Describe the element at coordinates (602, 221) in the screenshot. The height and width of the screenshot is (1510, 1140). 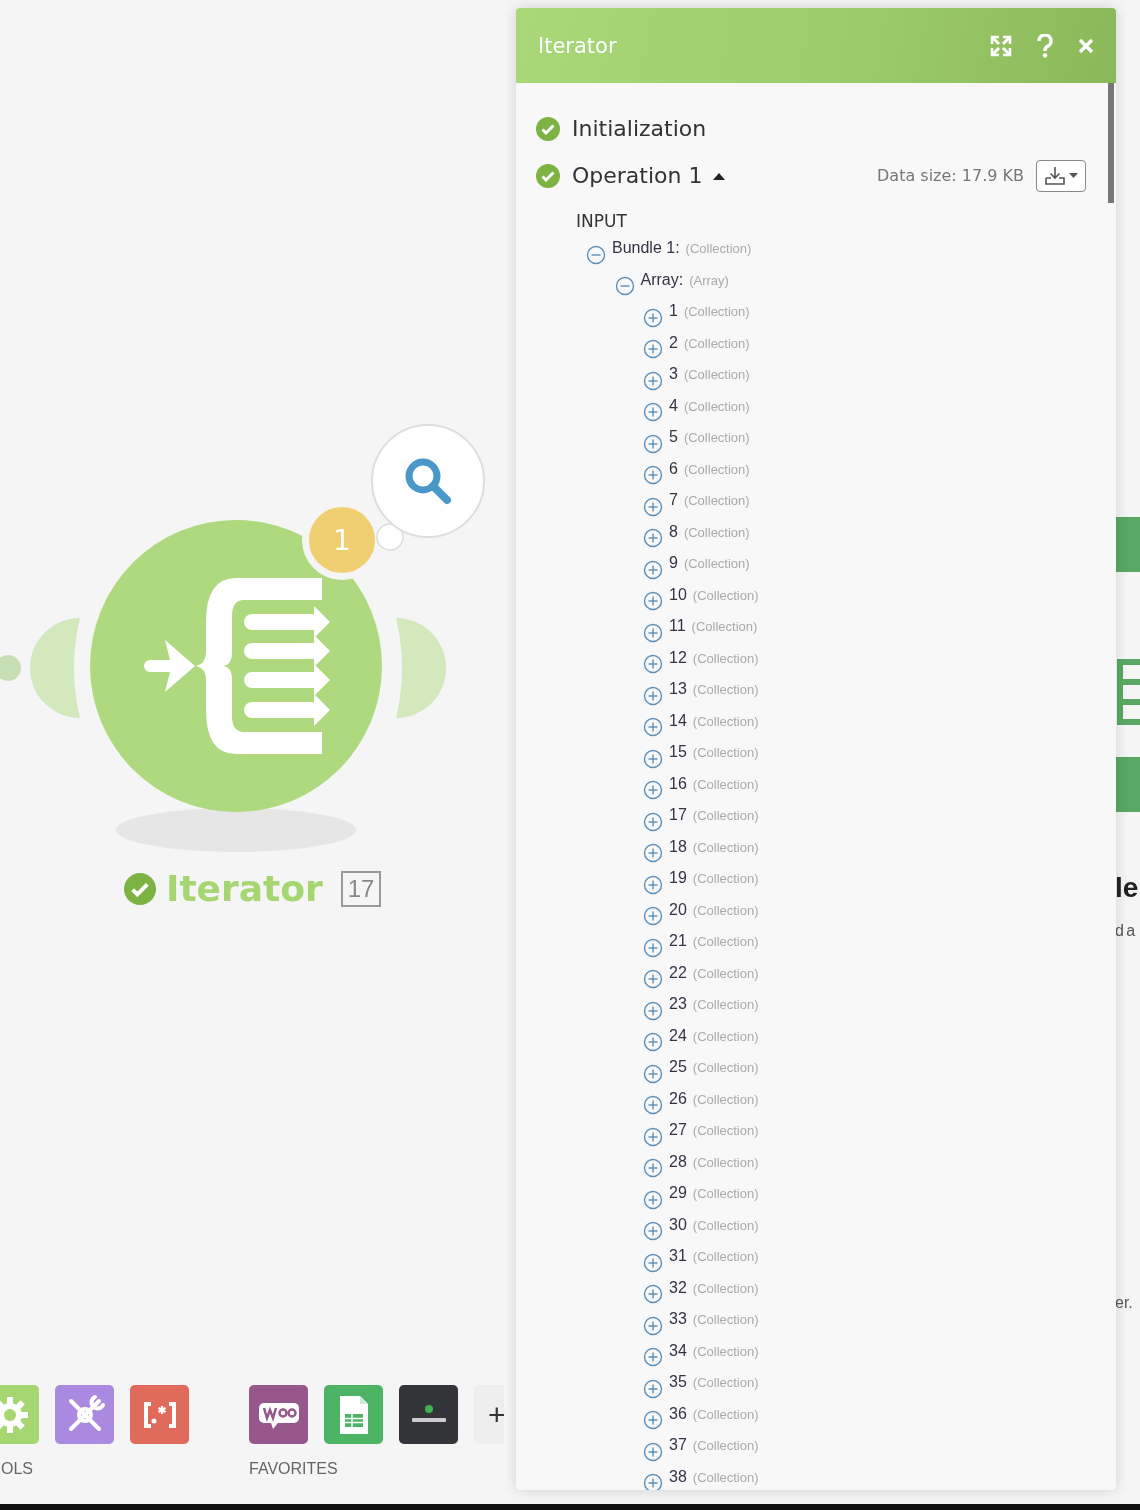
I see `section-label: INPUT` at that location.